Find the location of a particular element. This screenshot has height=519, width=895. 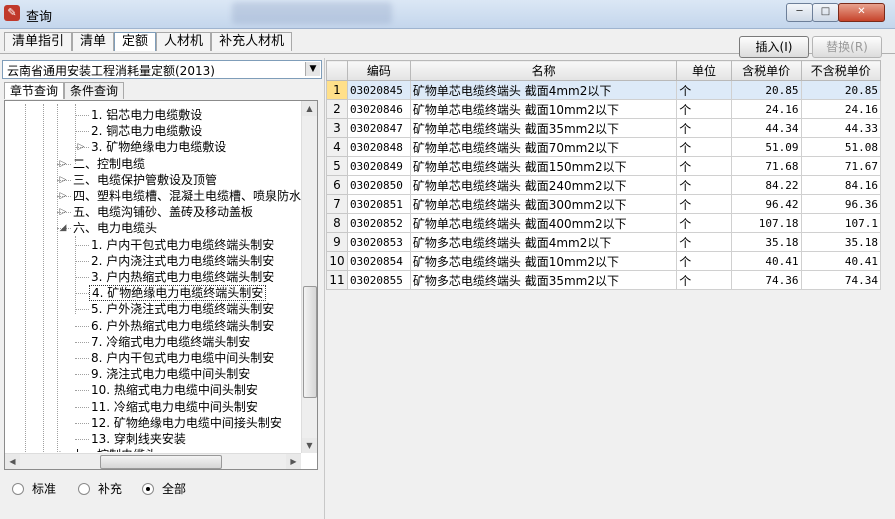

table-cell: 矿物单芯电缆终端头 截面70mm2以下 is located at coordinates (543, 147).